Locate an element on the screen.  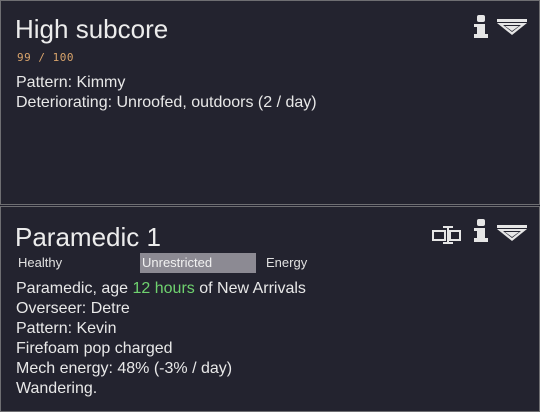
panel-title: Paramedic 1 is located at coordinates (88, 237).